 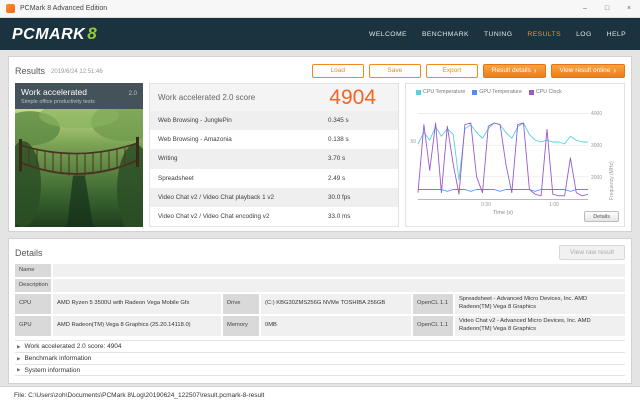 What do you see at coordinates (388, 34) in the screenshot?
I see `nav-item: WELCOME` at bounding box center [388, 34].